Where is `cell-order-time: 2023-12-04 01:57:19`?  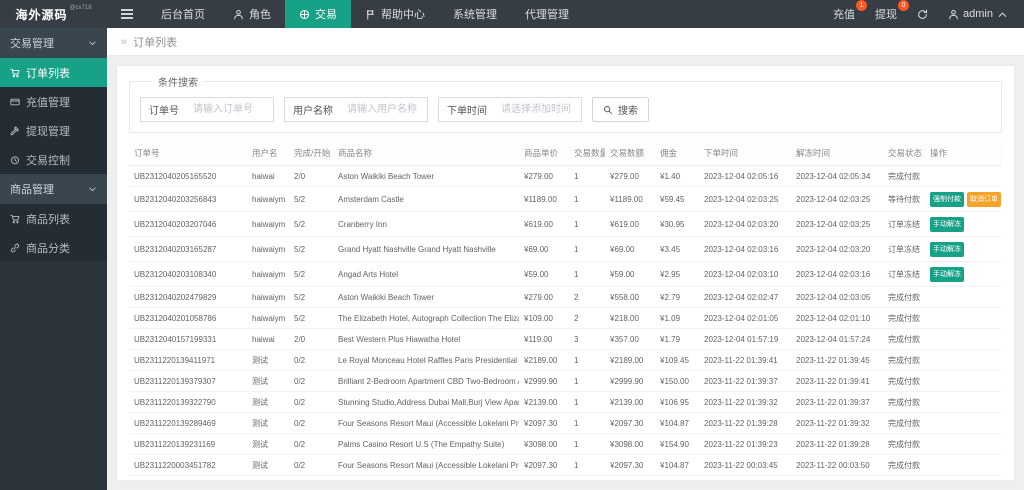 cell-order-time: 2023-12-04 01:57:19 is located at coordinates (745, 339).